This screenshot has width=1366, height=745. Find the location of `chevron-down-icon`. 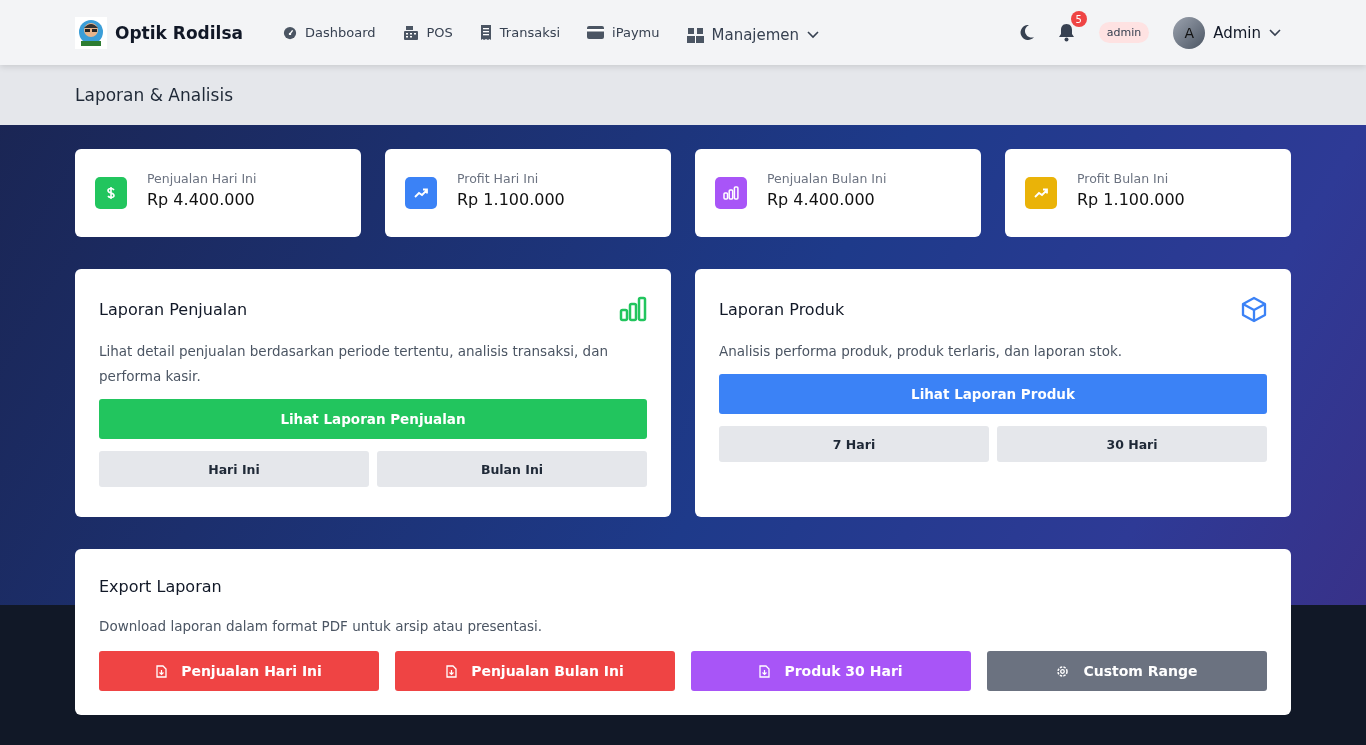

chevron-down-icon is located at coordinates (1275, 32).